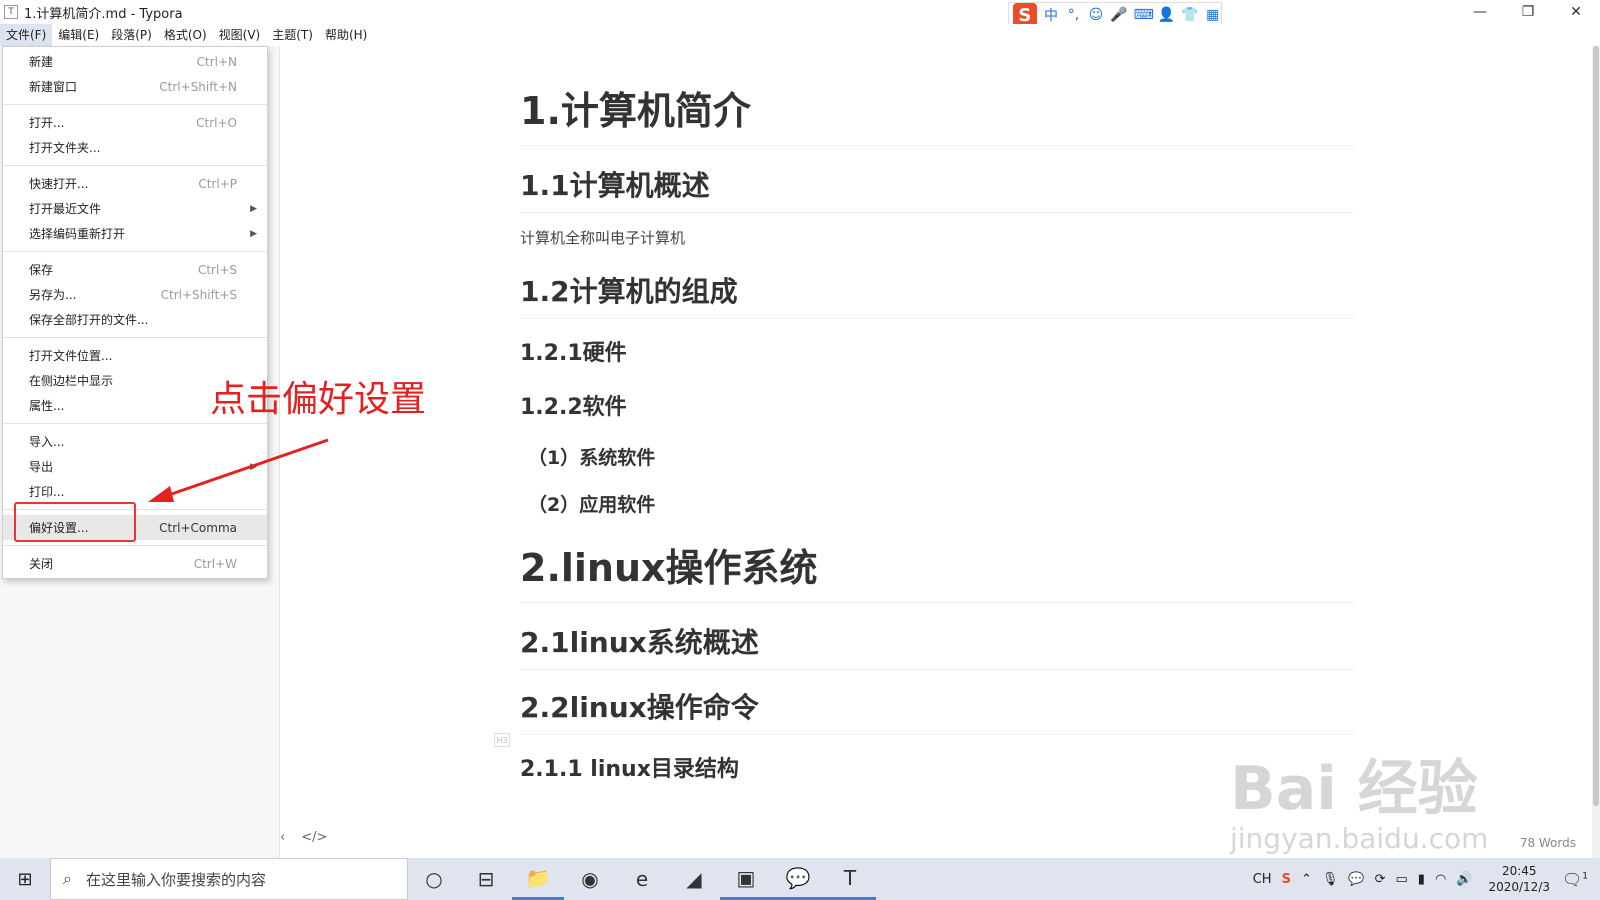 The image size is (1600, 900). What do you see at coordinates (65, 209) in the screenshot?
I see `menu-item-label: 打开最近文件` at bounding box center [65, 209].